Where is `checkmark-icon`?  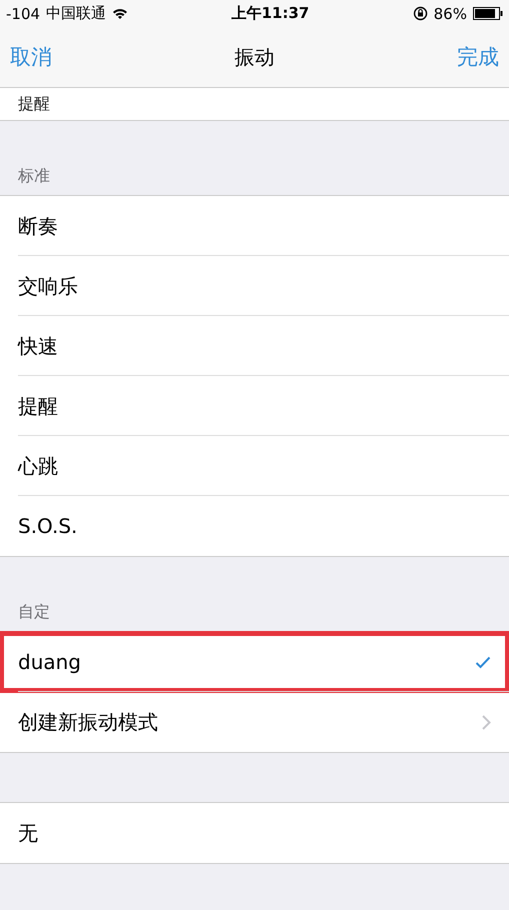 checkmark-icon is located at coordinates (483, 662).